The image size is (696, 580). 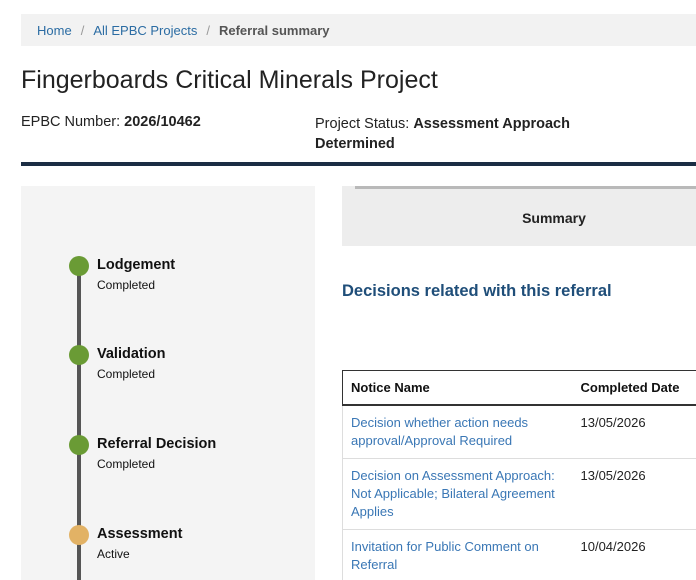 I want to click on breadcrumb-current: Referral summary, so click(x=274, y=30).